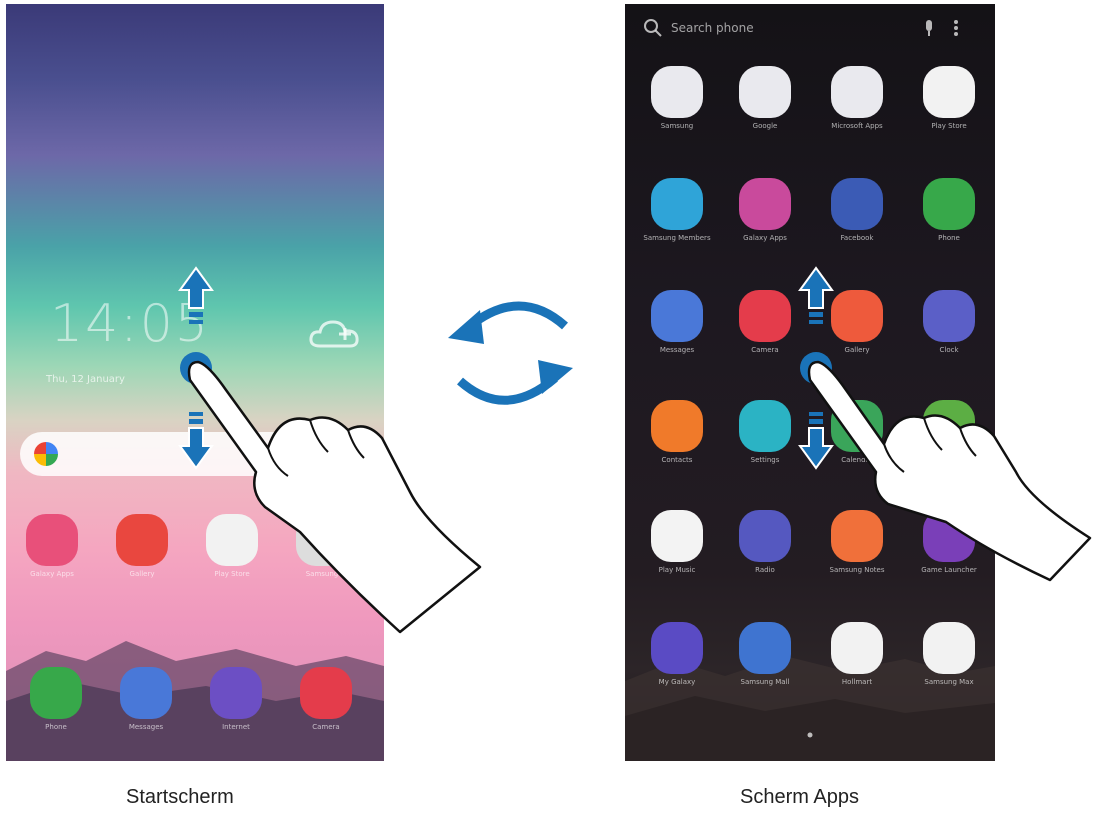 This screenshot has height=816, width=1099. I want to click on app-label: Hollmart, so click(857, 682).